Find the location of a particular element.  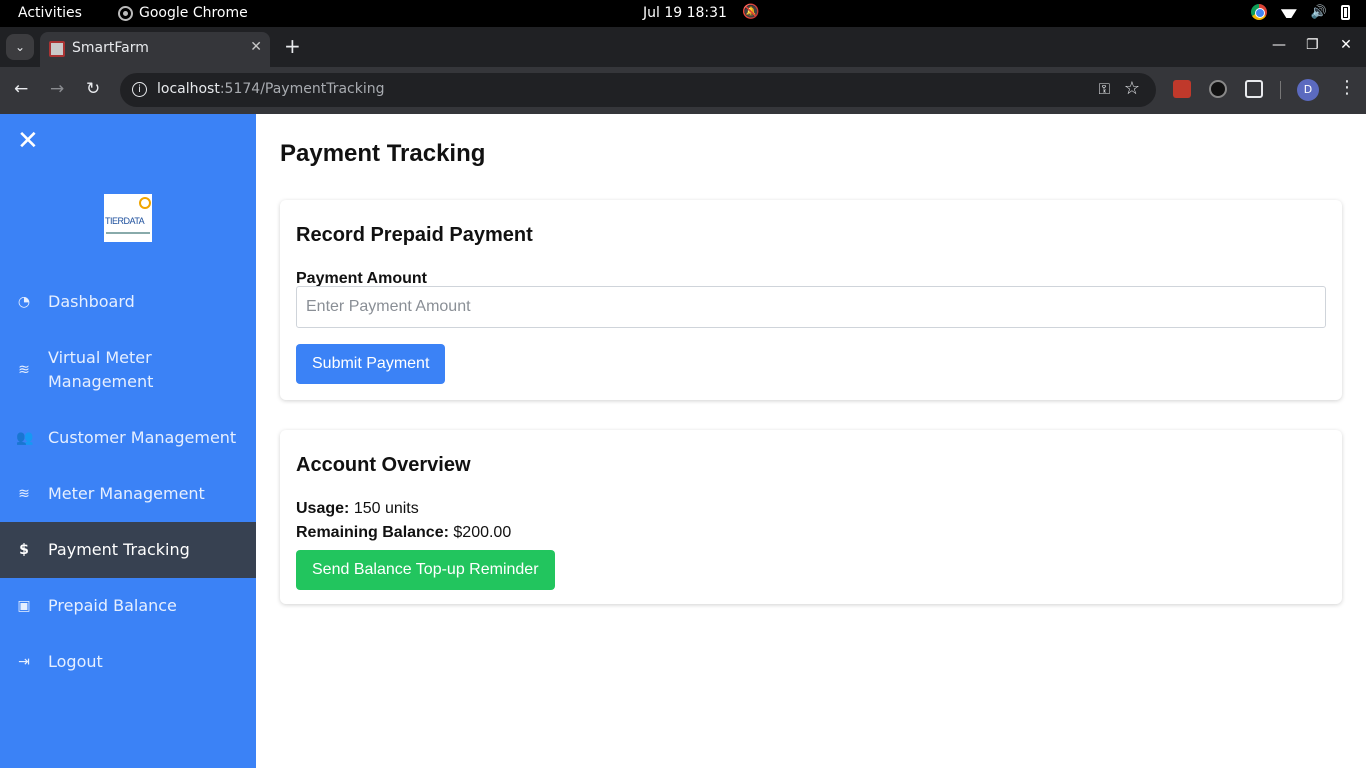

usage-value: 150 units is located at coordinates (386, 508).